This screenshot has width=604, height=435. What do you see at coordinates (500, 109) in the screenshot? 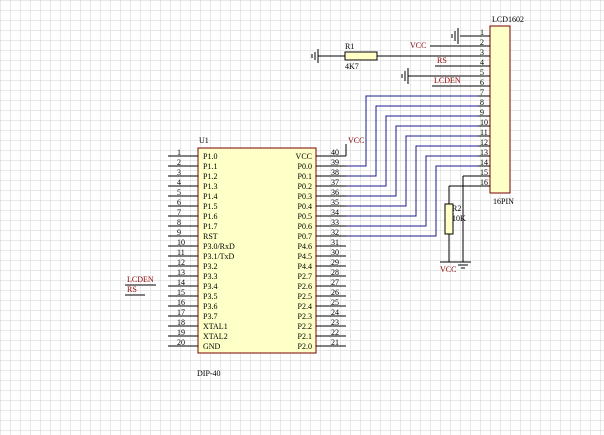
I see `lcd-body` at bounding box center [500, 109].